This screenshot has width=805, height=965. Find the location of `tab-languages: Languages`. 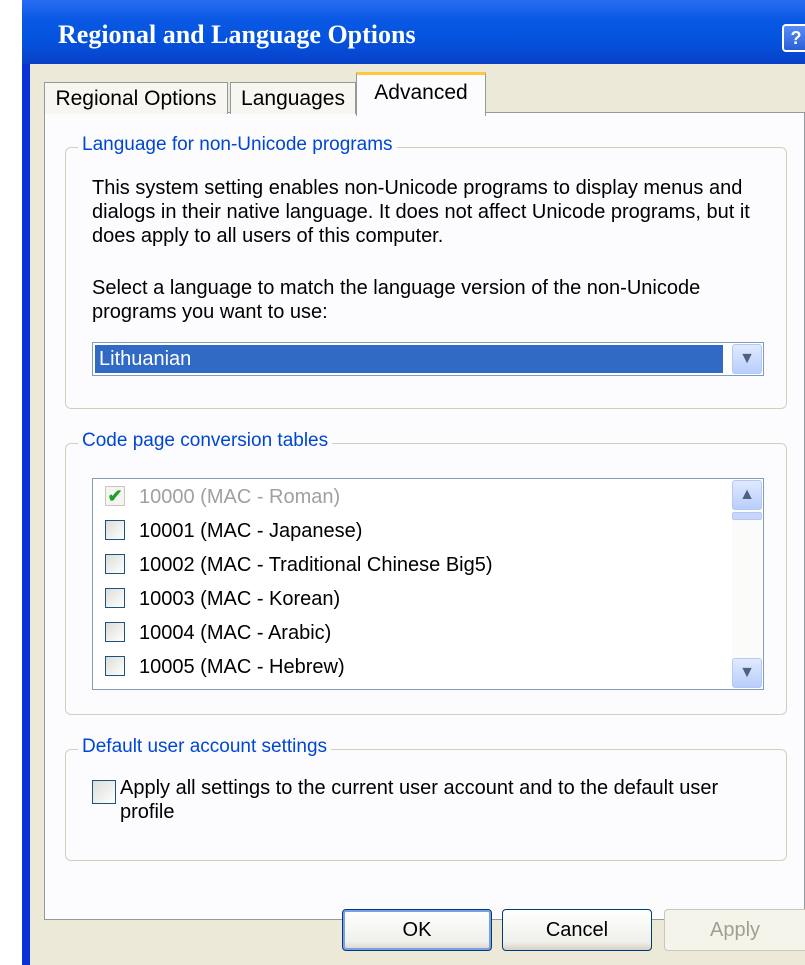

tab-languages: Languages is located at coordinates (293, 98).